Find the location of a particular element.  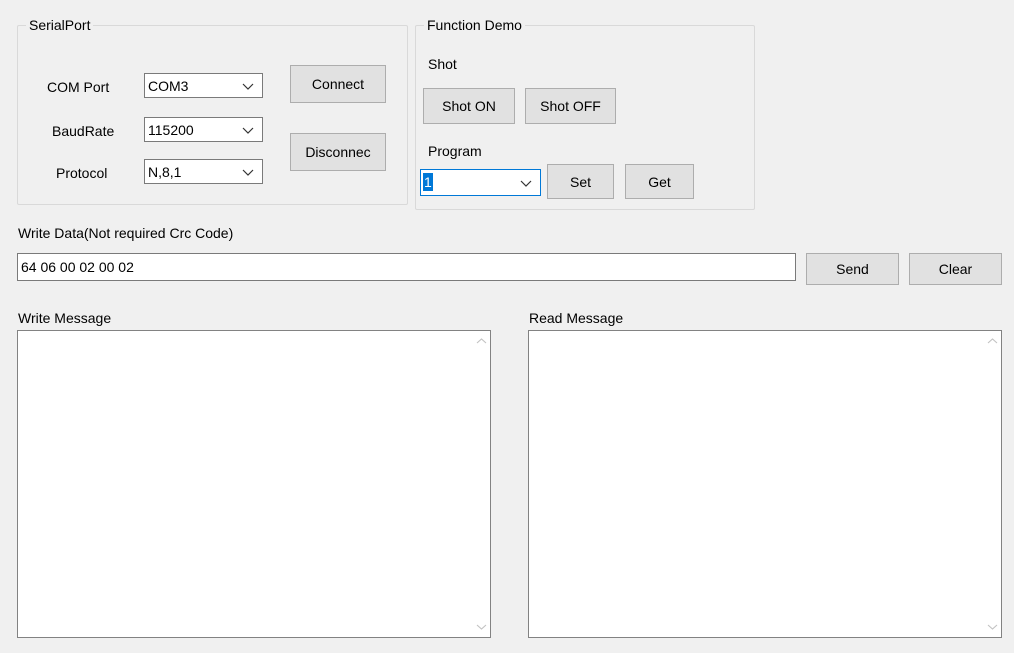

get-button: Get is located at coordinates (659, 181).